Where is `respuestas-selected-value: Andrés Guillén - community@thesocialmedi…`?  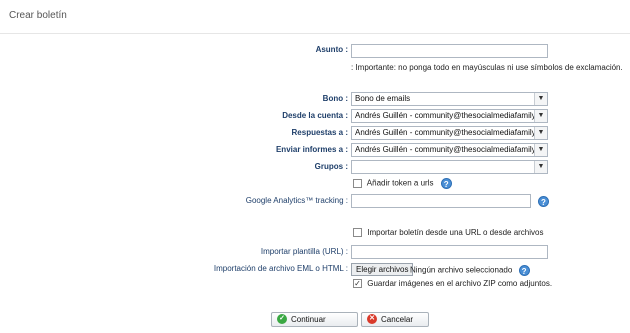
respuestas-selected-value: Andrés Guillén - community@thesocialmedi… is located at coordinates (451, 132).